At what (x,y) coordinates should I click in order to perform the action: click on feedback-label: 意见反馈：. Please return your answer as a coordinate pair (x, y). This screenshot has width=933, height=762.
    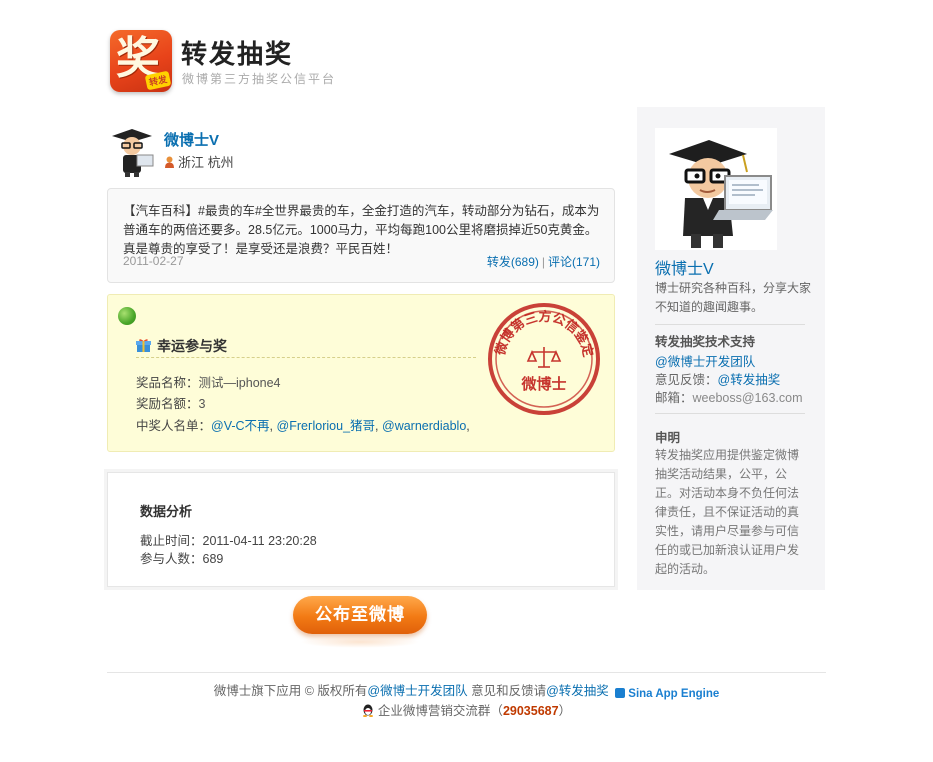
    Looking at the image, I should click on (686, 380).